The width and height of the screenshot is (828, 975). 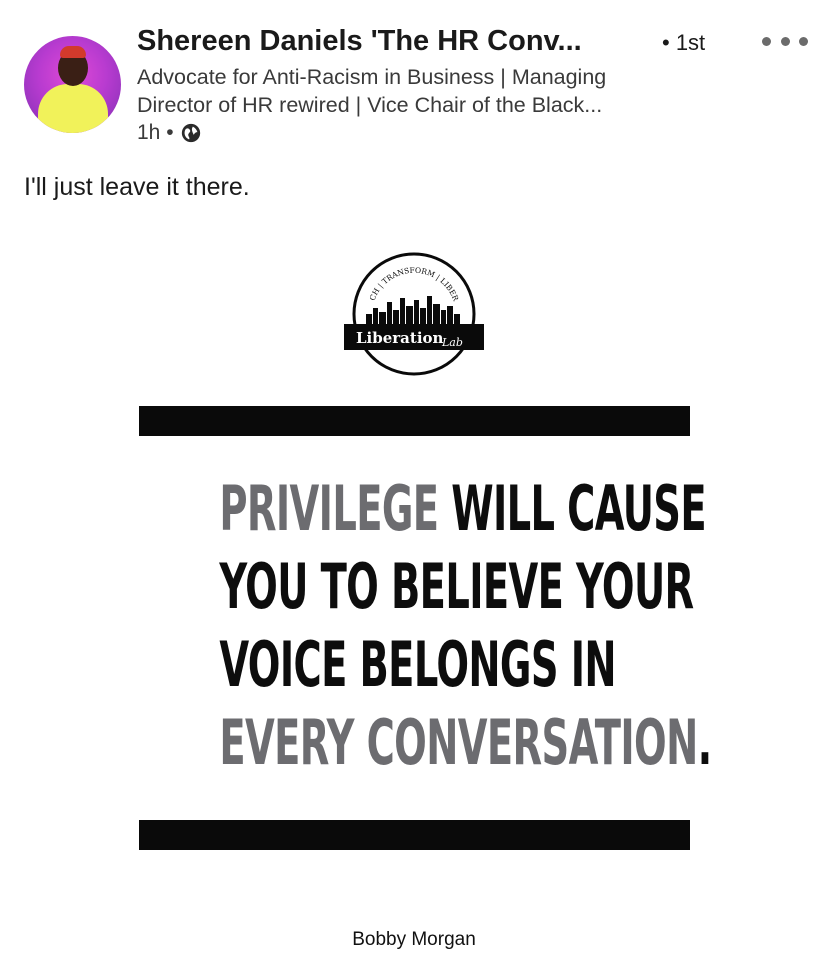 What do you see at coordinates (417, 664) in the screenshot?
I see `quote-line-3: VOICE BELONGS IN` at bounding box center [417, 664].